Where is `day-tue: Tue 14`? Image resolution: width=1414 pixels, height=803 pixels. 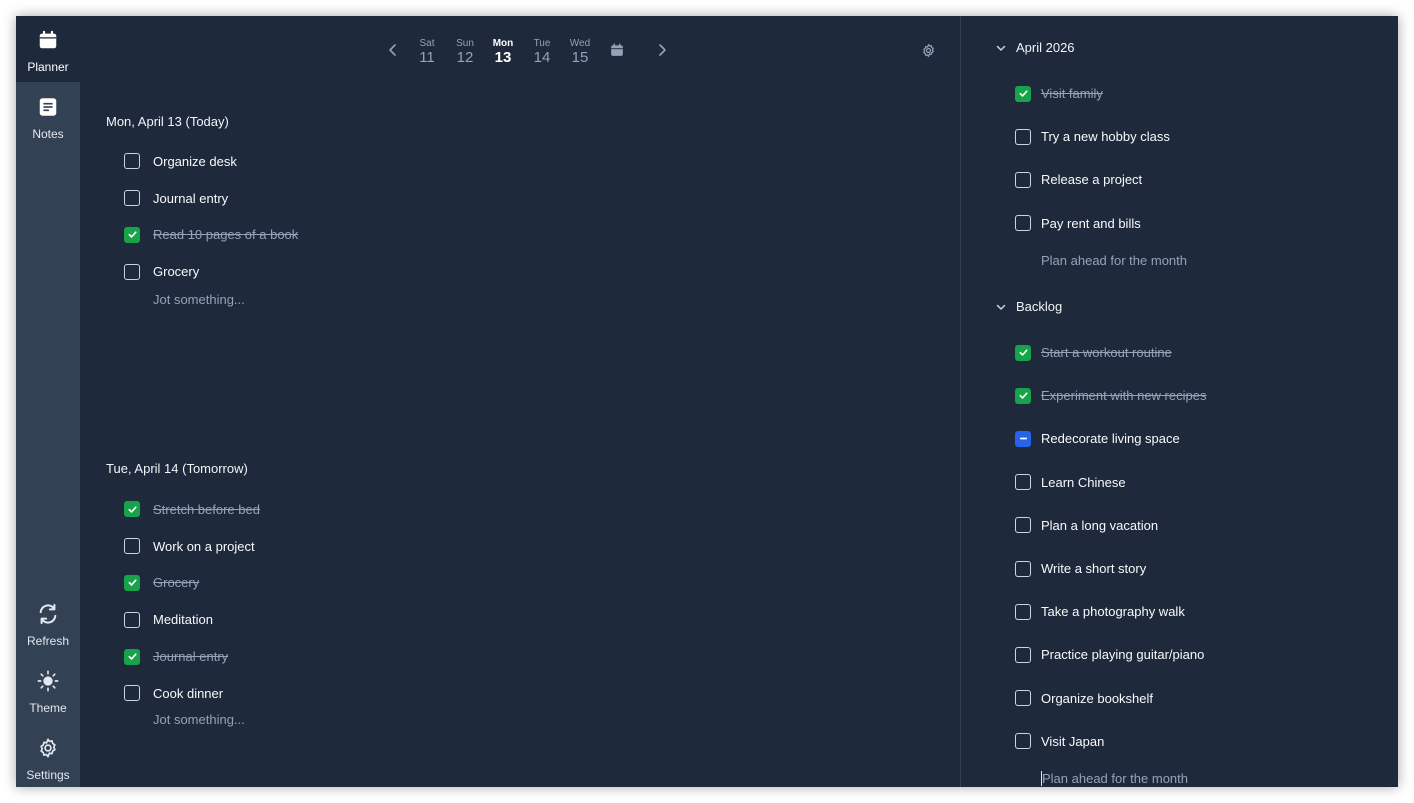 day-tue: Tue 14 is located at coordinates (542, 52).